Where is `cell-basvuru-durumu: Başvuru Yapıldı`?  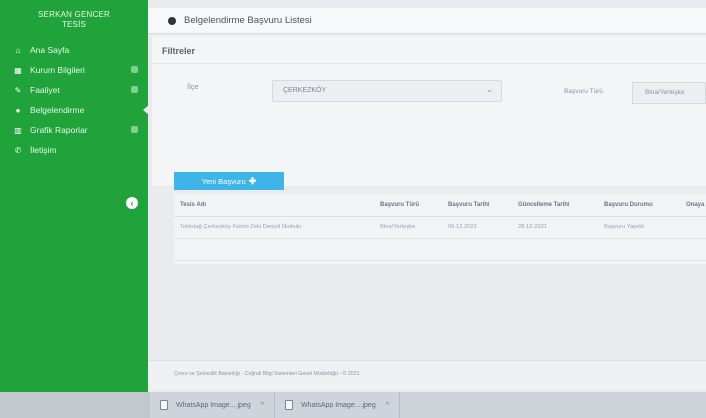 cell-basvuru-durumu: Başvuru Yapıldı is located at coordinates (639, 227).